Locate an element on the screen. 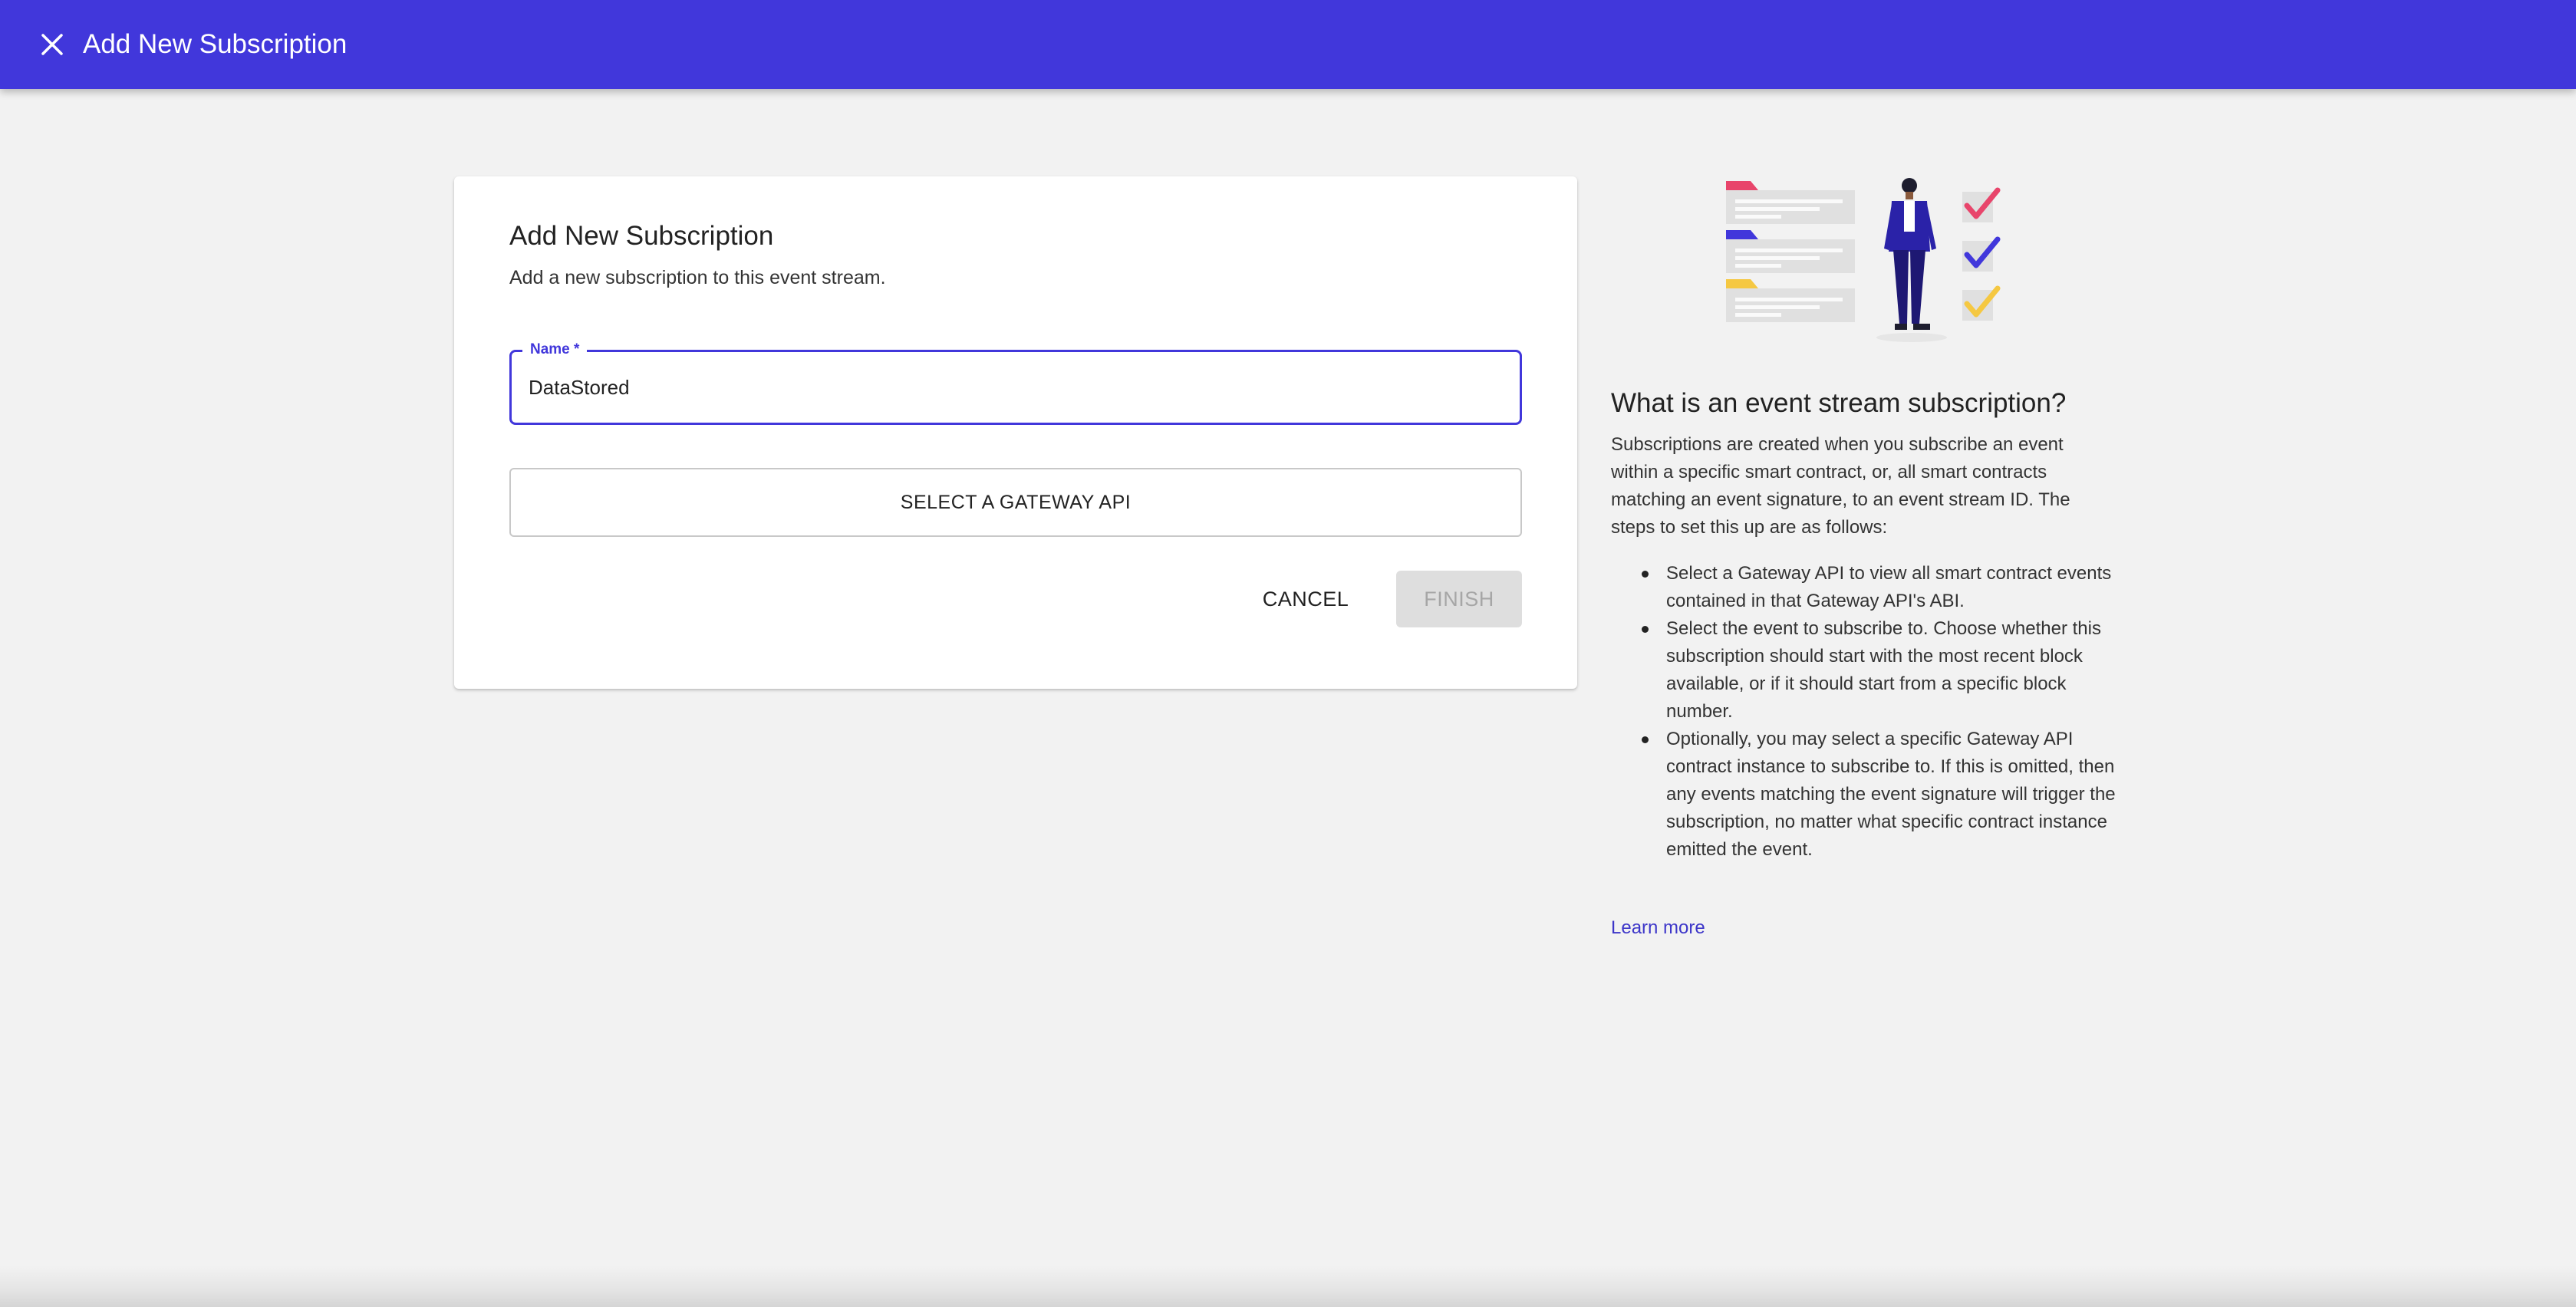 Image resolution: width=2576 pixels, height=1307 pixels. name-field-label: Name * is located at coordinates (555, 350).